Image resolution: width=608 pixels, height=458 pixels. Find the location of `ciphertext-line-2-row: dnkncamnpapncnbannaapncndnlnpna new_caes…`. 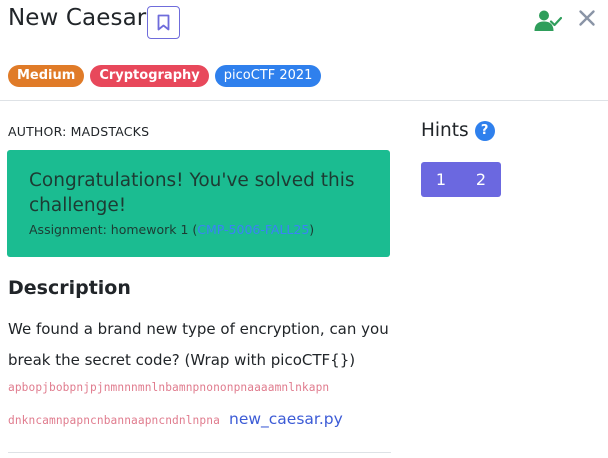

ciphertext-line-2-row: dnkncamnpapncnbannaapncndnlnpna new_caes… is located at coordinates (175, 418).